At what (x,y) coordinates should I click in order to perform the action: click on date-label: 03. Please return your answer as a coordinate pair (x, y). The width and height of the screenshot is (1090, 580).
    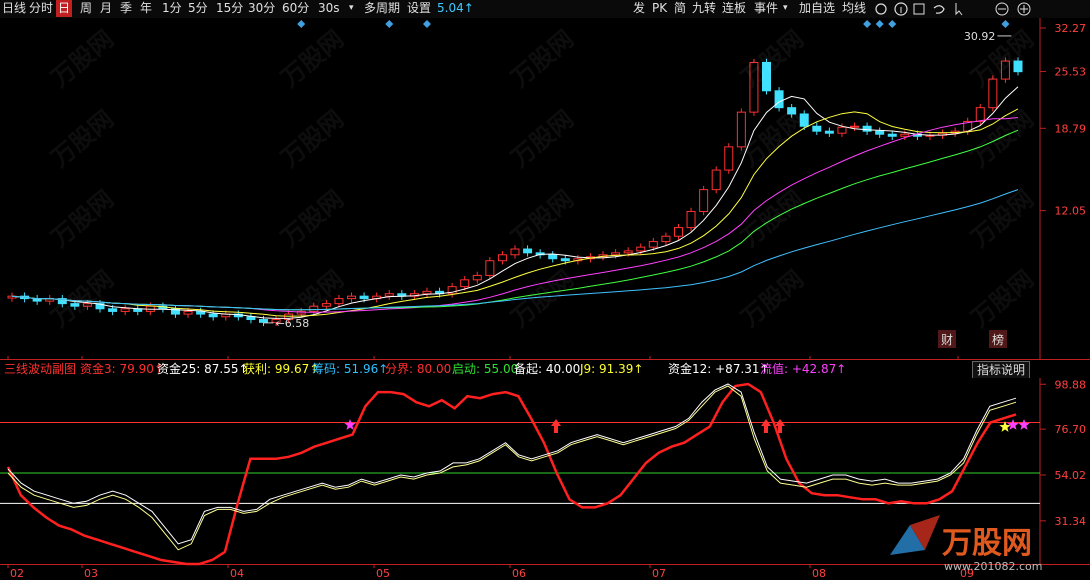
    Looking at the image, I should click on (91, 573).